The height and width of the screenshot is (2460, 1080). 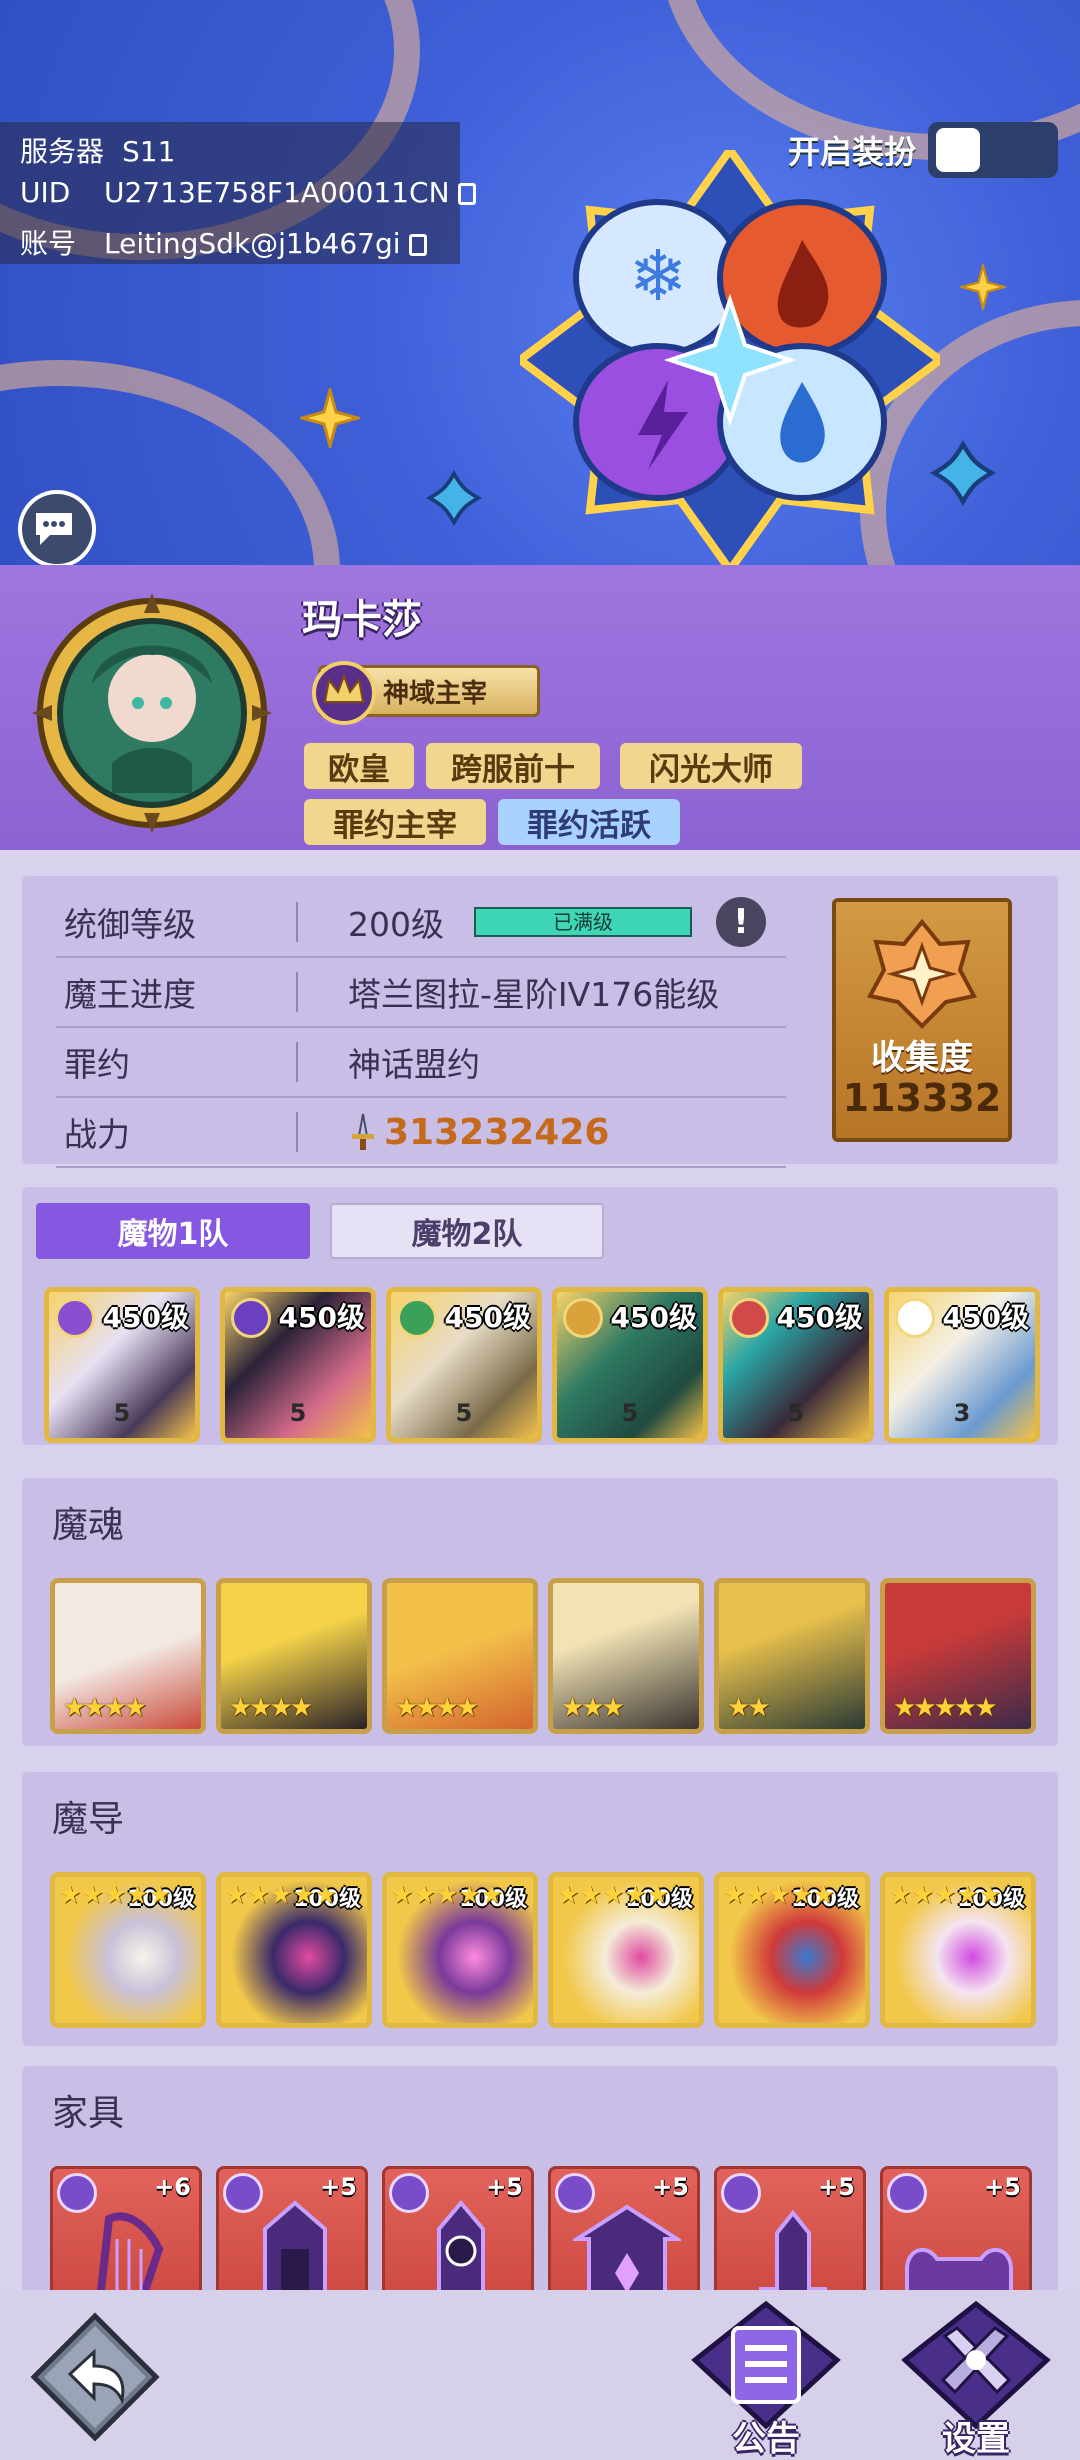 What do you see at coordinates (792, 1656) in the screenshot?
I see `soul-item: ★★` at bounding box center [792, 1656].